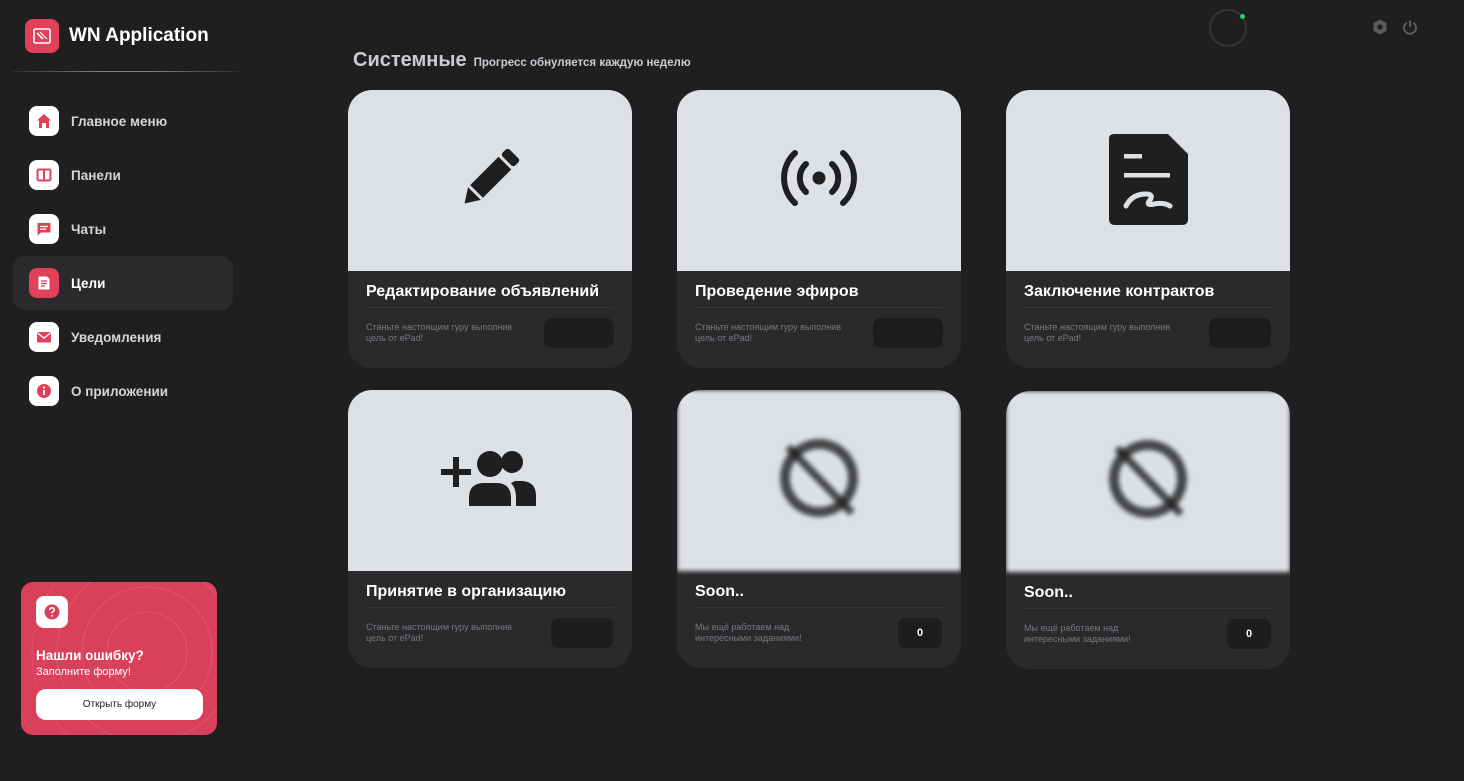  I want to click on card-title: Принятие в организацию, so click(466, 591).